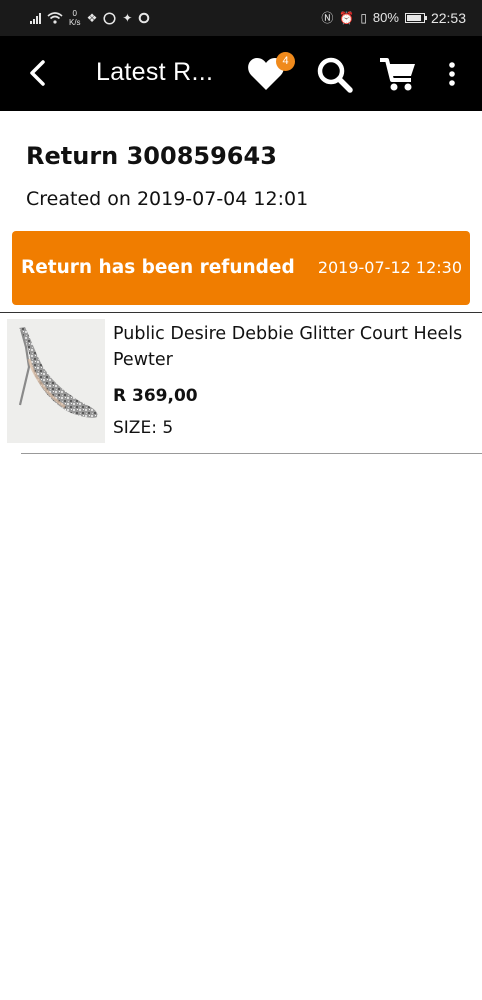  What do you see at coordinates (385, 17) in the screenshot?
I see `battery-percent: 80%` at bounding box center [385, 17].